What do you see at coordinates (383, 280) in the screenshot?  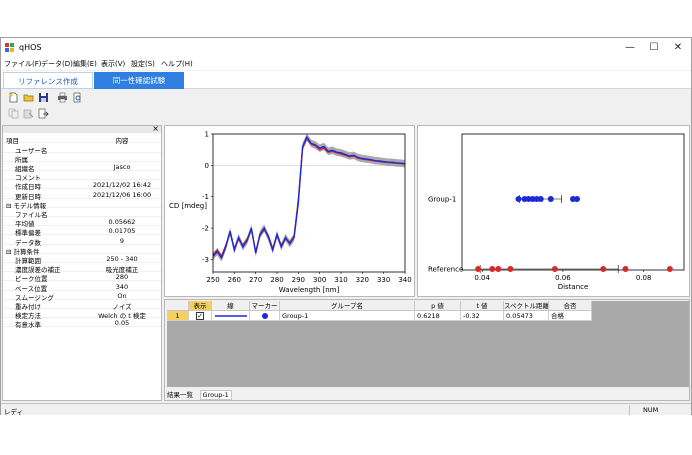 I see `x-tick-label: 330` at bounding box center [383, 280].